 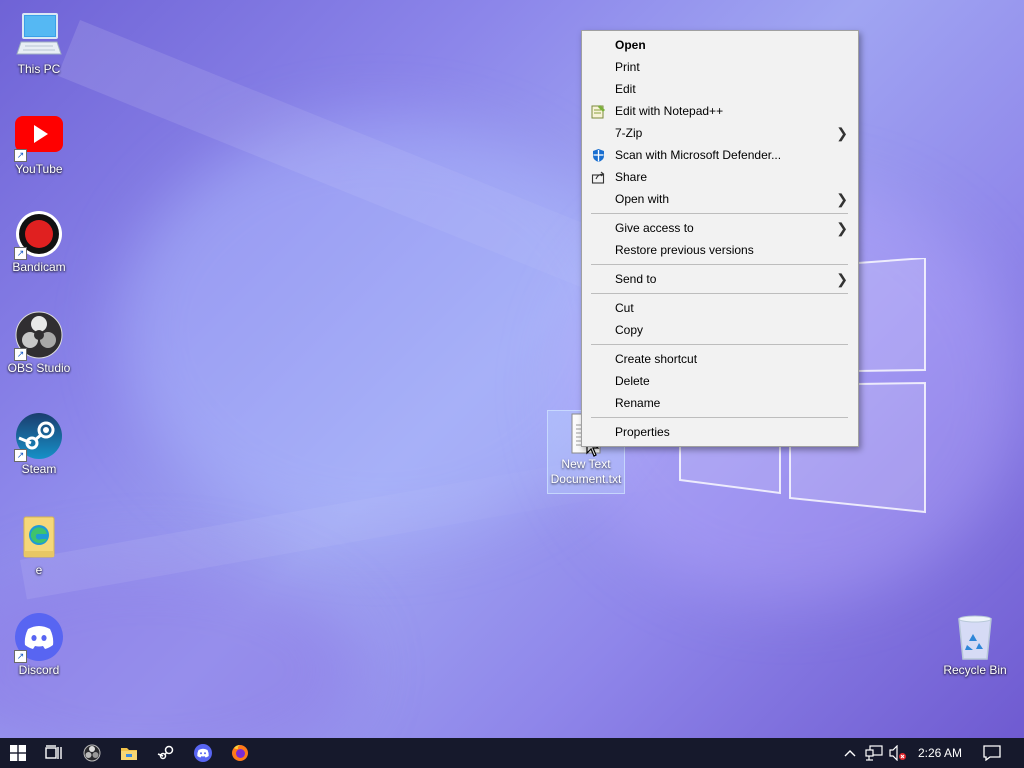 What do you see at coordinates (631, 177) in the screenshot?
I see `menu-item-label: Share` at bounding box center [631, 177].